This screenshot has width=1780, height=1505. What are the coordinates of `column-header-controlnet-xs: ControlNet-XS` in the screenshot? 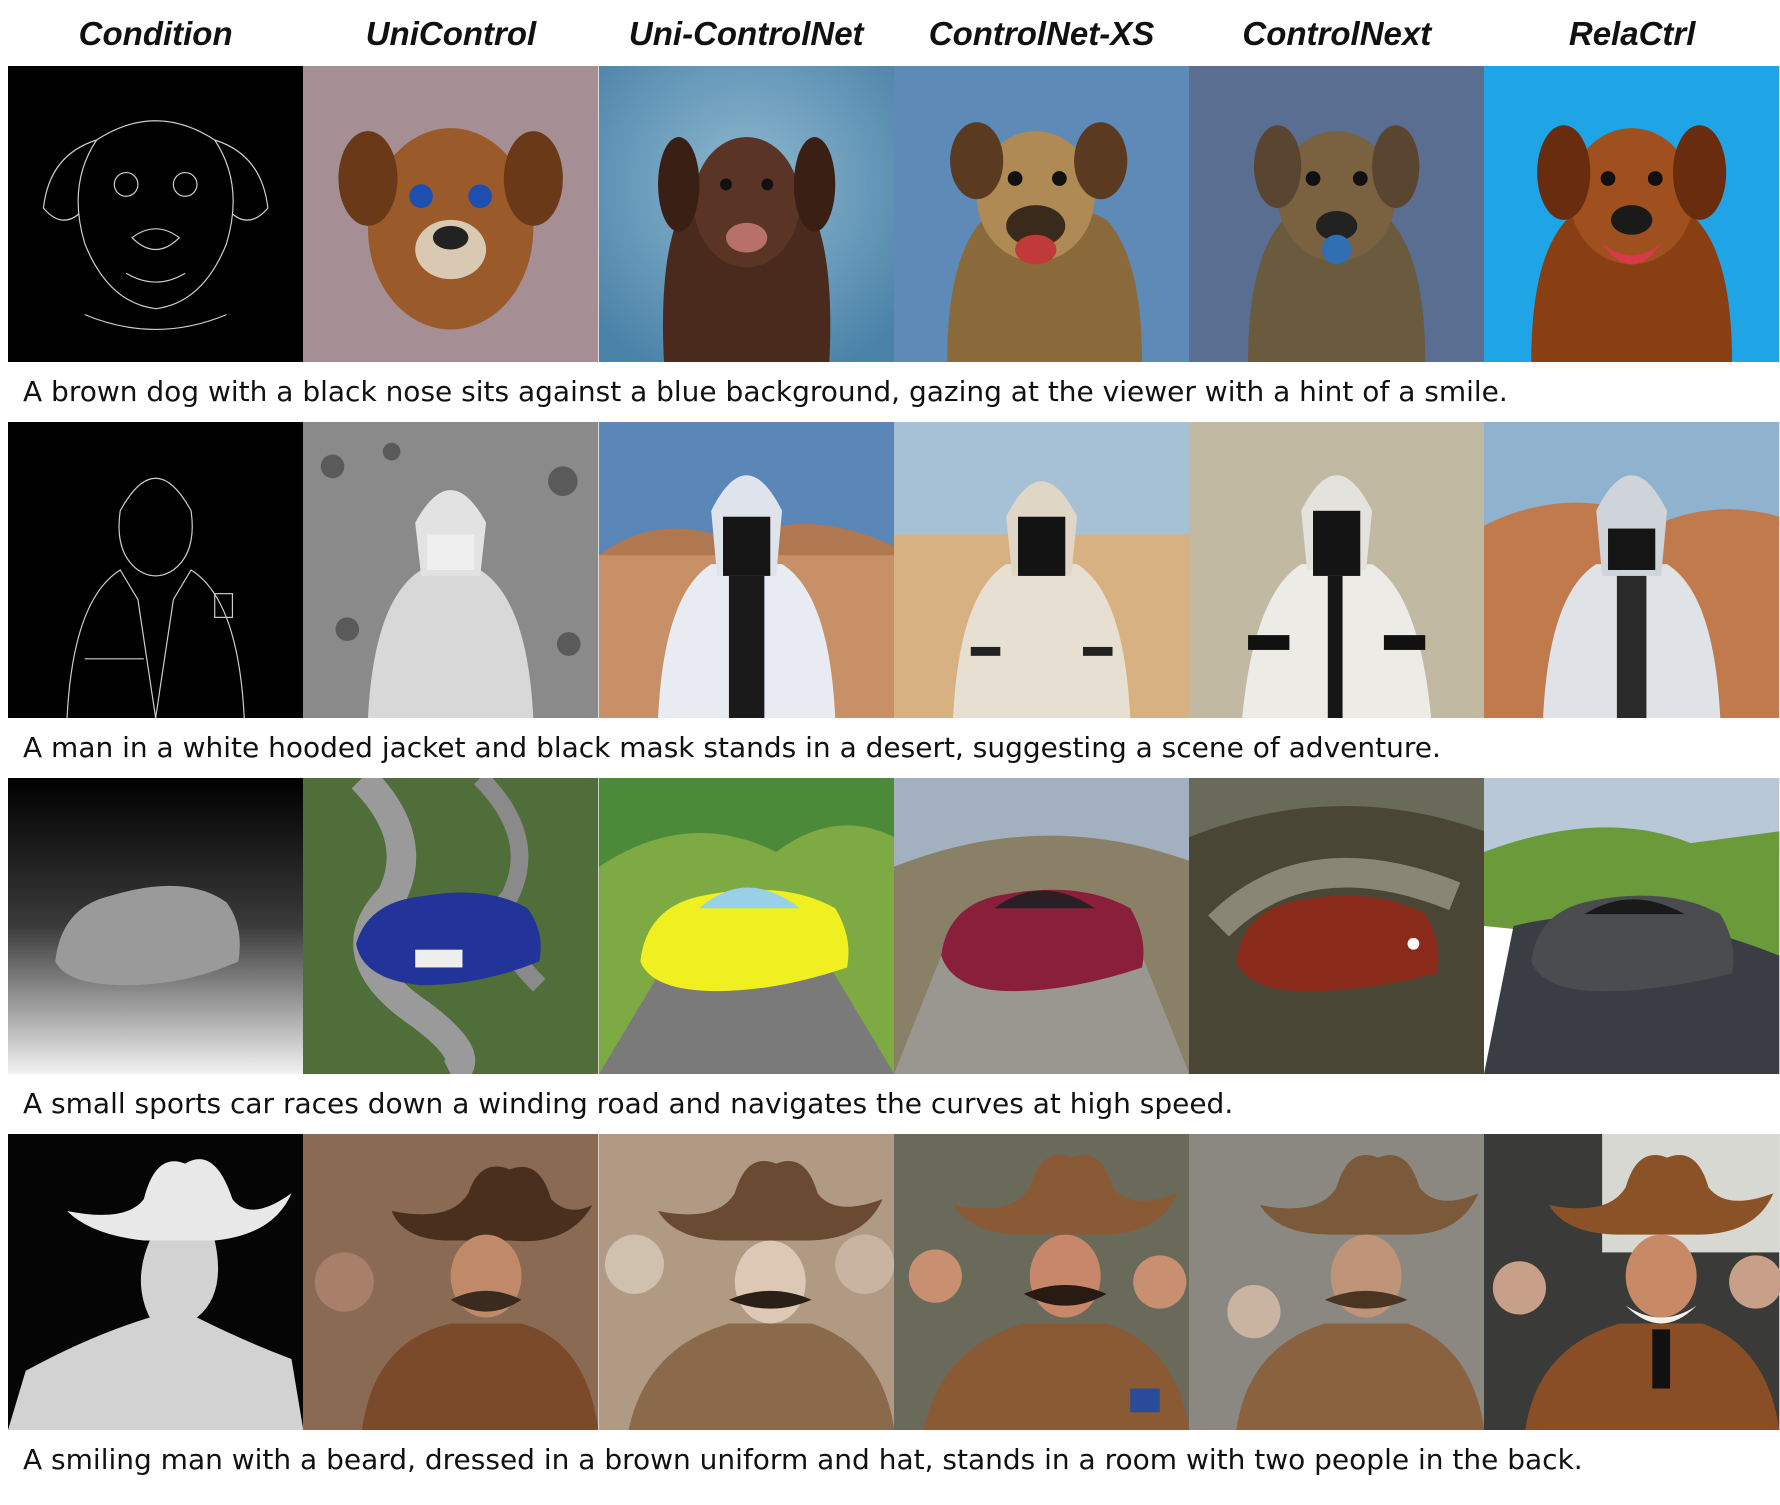 It's located at (1041, 33).